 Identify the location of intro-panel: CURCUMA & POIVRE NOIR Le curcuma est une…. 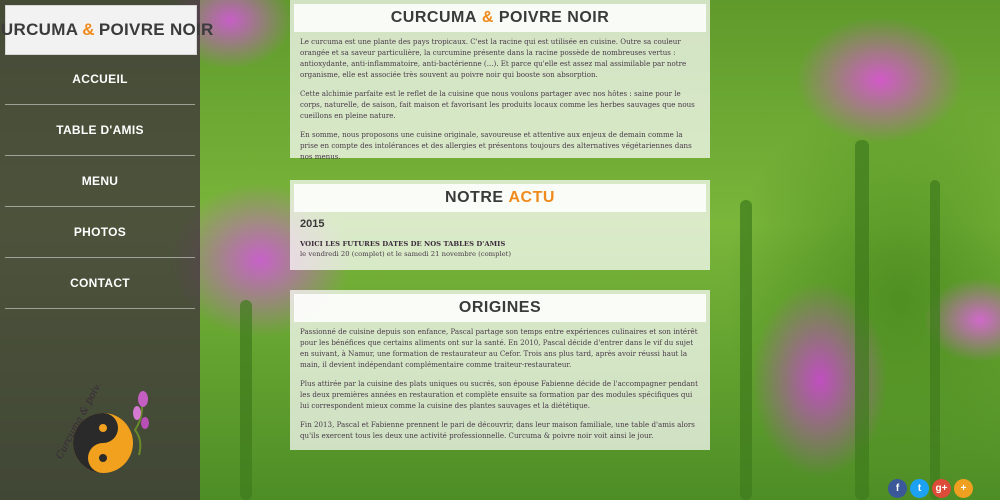
(500, 80).